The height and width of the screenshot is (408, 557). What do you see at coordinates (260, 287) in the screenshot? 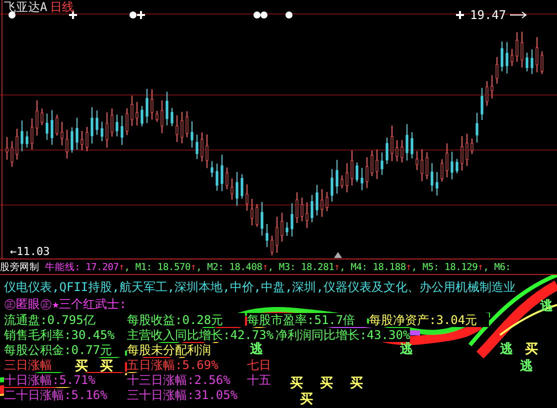
I see `sector-tags: 仪电仪表,QFII持股,航天军工,深圳本地,中价,中盘,深圳,仪器仪表及文化、办公用机械制造业` at bounding box center [260, 287].